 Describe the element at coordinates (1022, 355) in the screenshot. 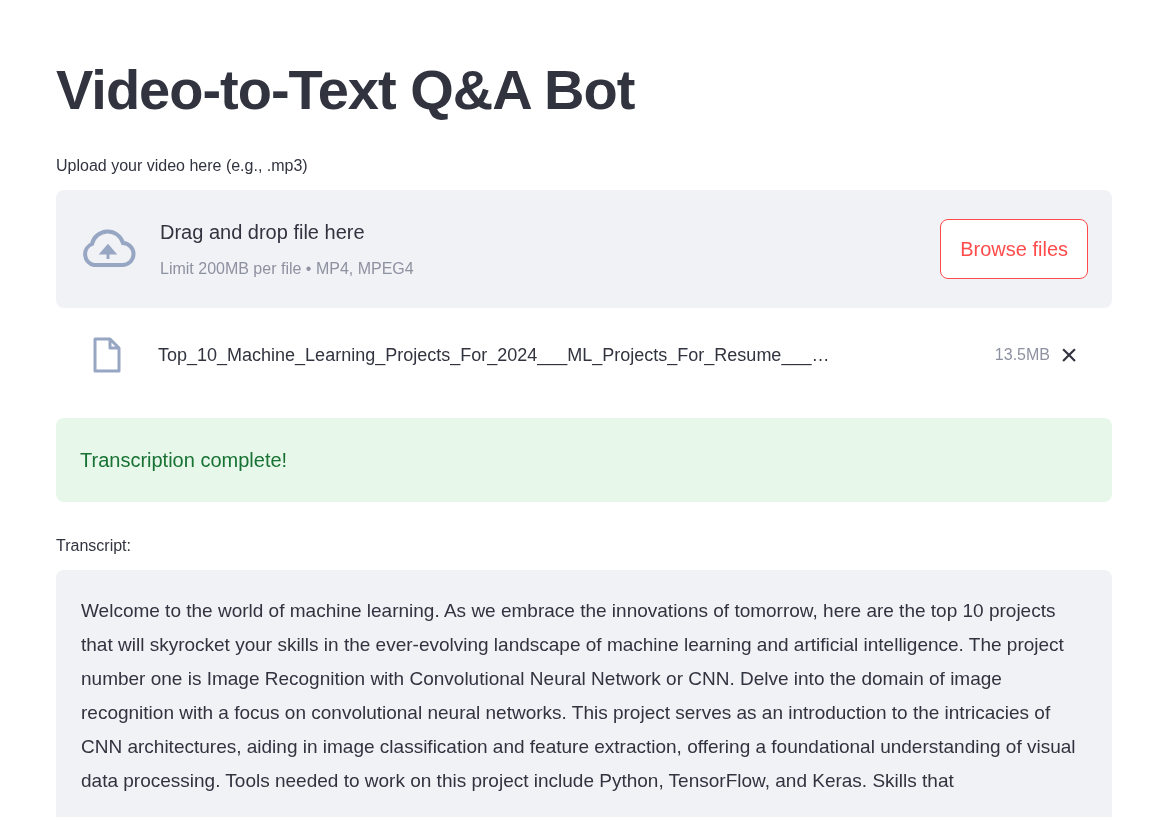

I see `file-size: 13.5MB` at that location.